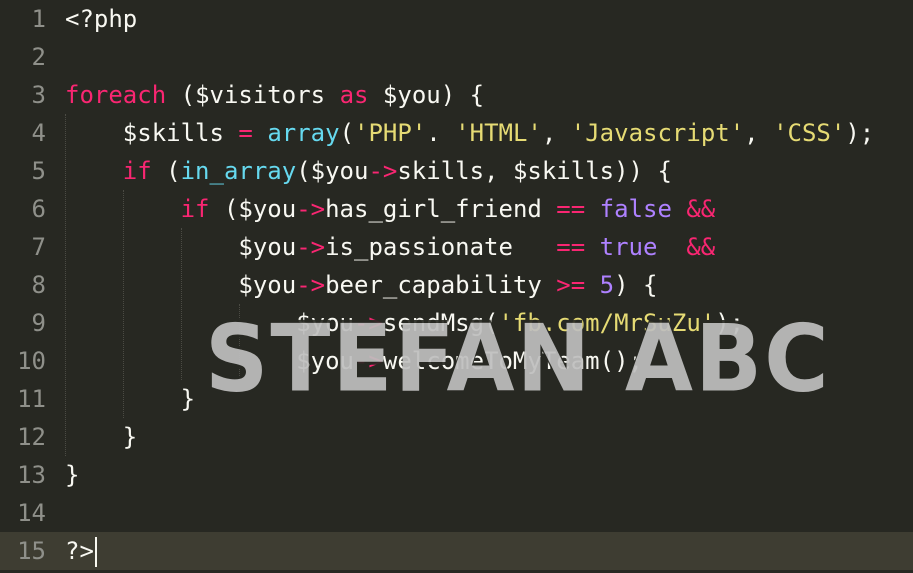 The height and width of the screenshot is (573, 913). I want to click on code-token: 5, so click(607, 285).